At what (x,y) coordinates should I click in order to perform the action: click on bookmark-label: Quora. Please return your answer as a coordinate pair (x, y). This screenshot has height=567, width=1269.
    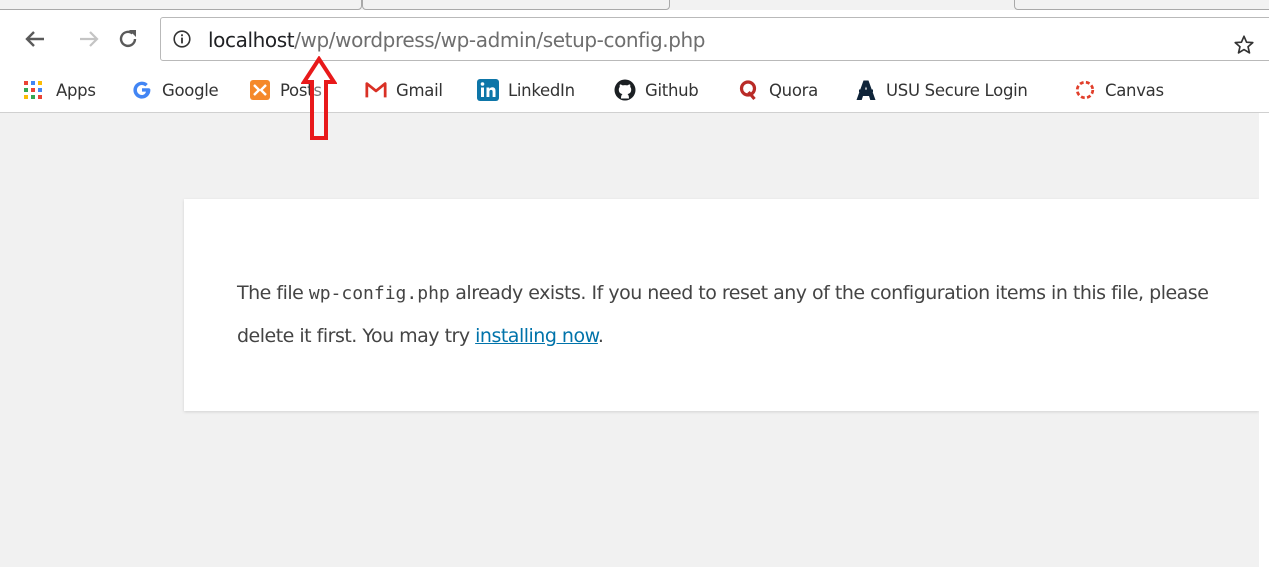
    Looking at the image, I should click on (793, 90).